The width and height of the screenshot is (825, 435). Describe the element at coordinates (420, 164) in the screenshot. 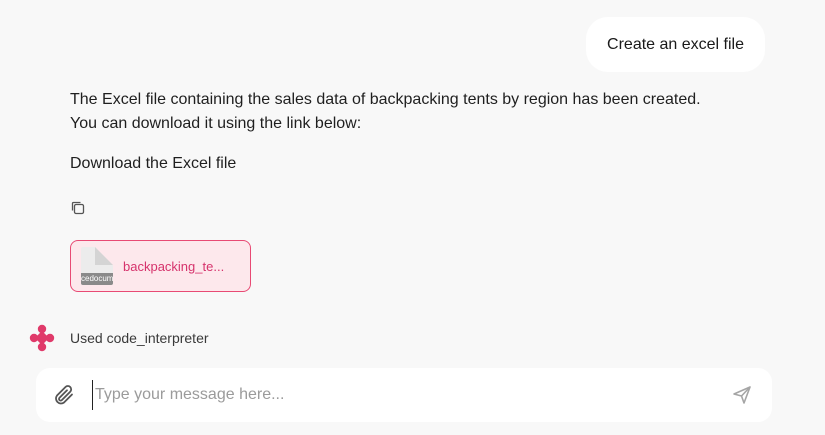

I see `download-link: Download the Excel file` at that location.